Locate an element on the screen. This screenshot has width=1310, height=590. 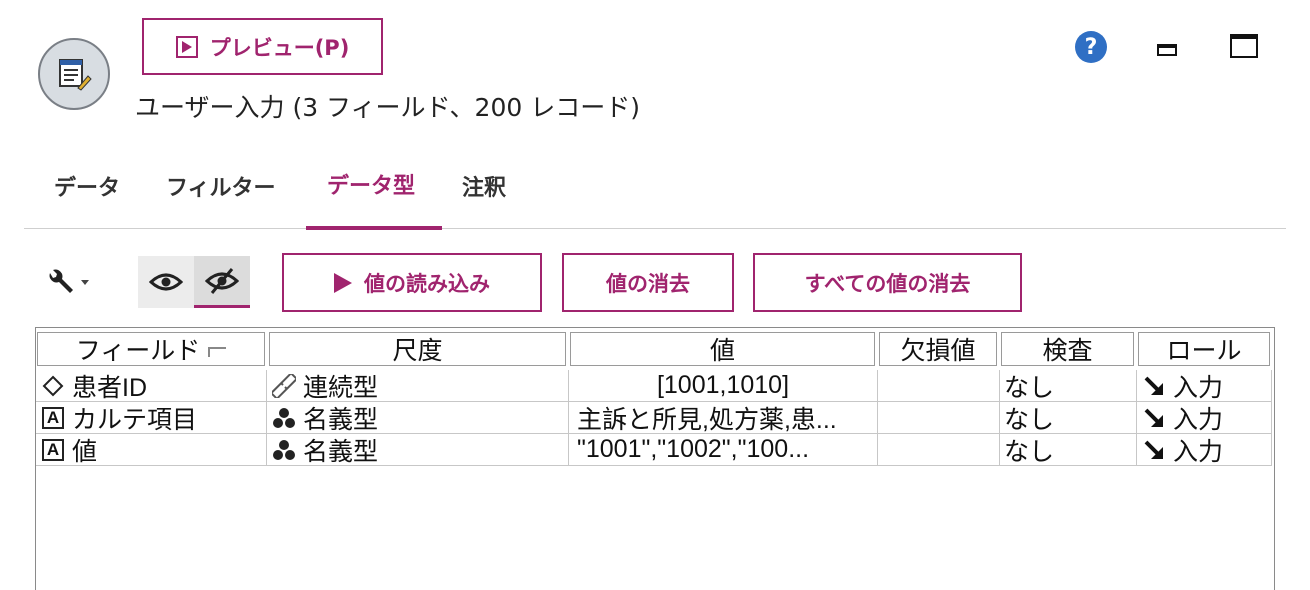
tab-data: データ is located at coordinates (87, 186).